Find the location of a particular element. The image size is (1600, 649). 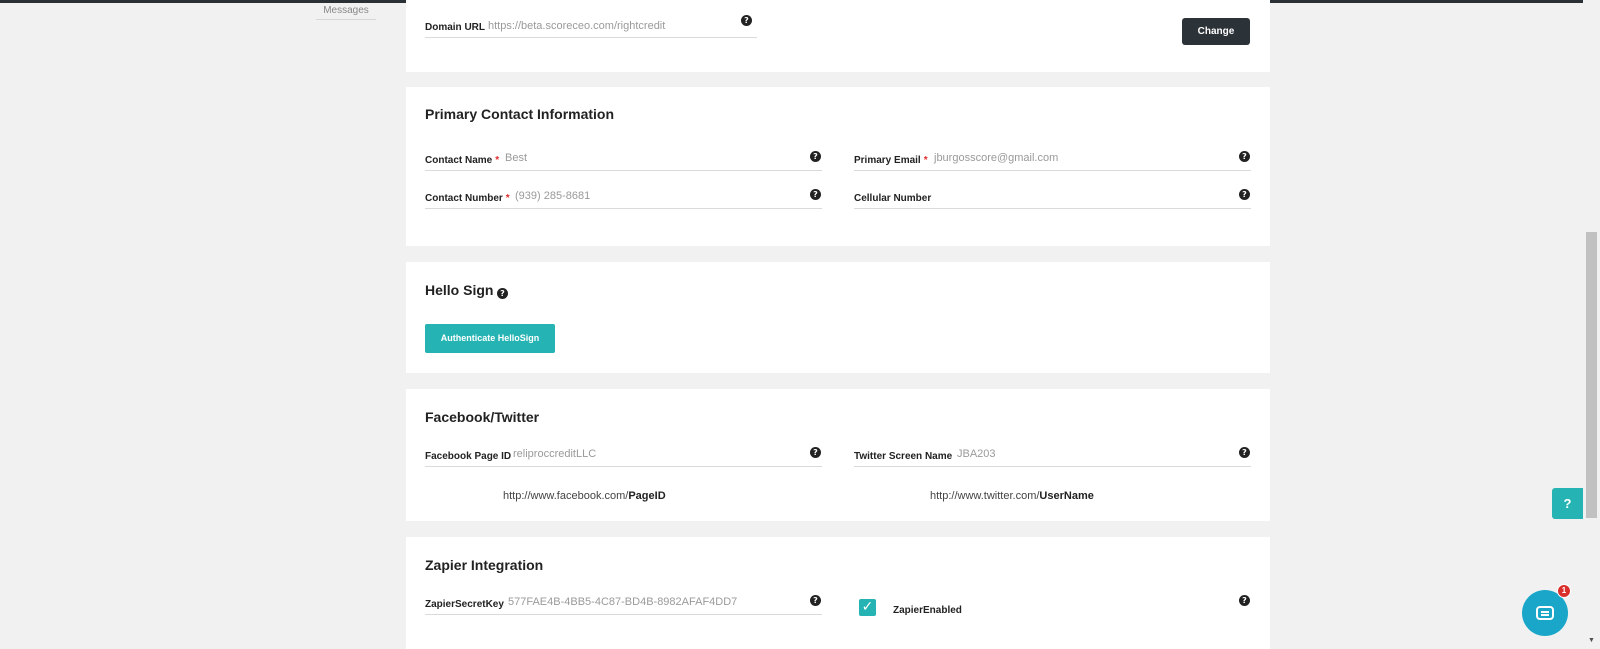

zapier-secret-key-value: 577FAE4B-4BB5-4C87-BD4B-8982AFAF4DD7 is located at coordinates (622, 602).